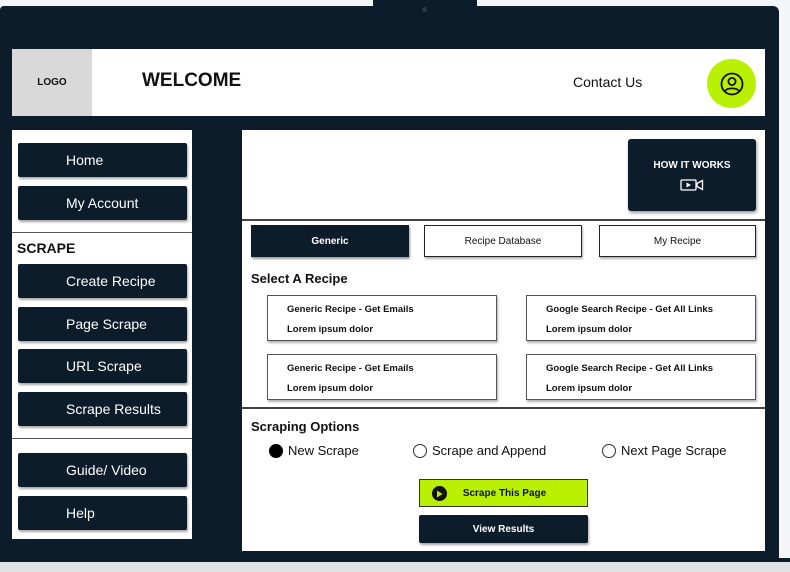  I want to click on scrape-this-page-button: Scrape This Page, so click(503, 493).